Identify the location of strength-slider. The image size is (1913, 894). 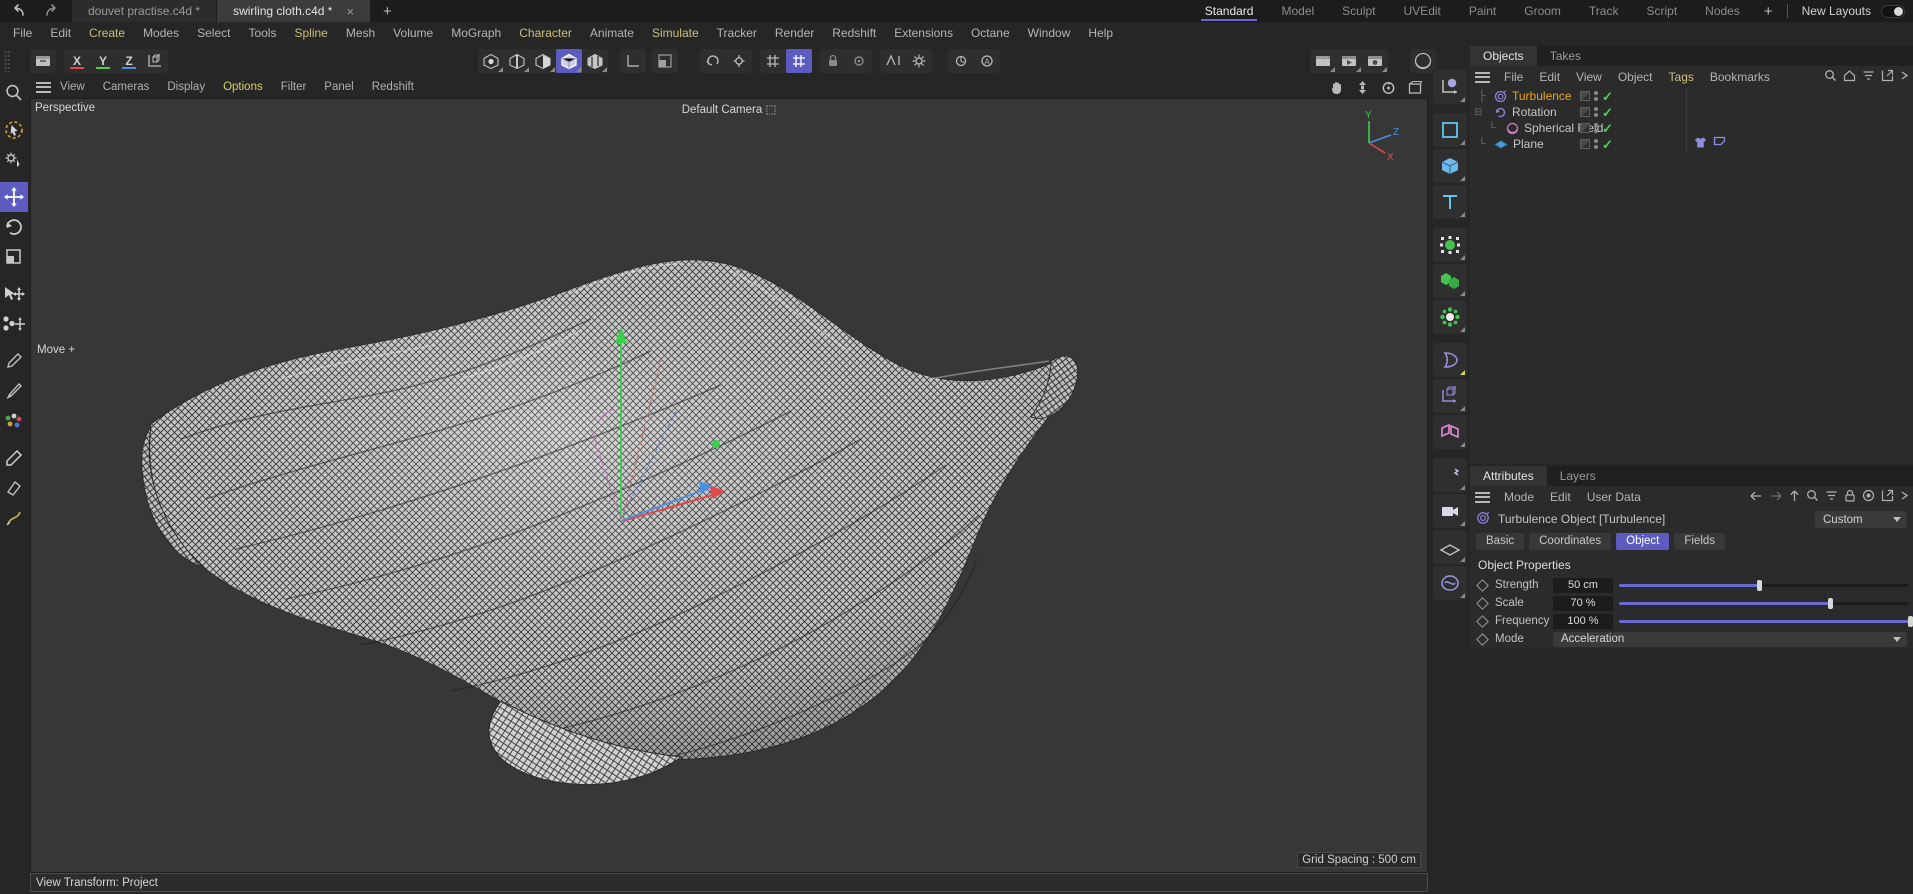
(1766, 585).